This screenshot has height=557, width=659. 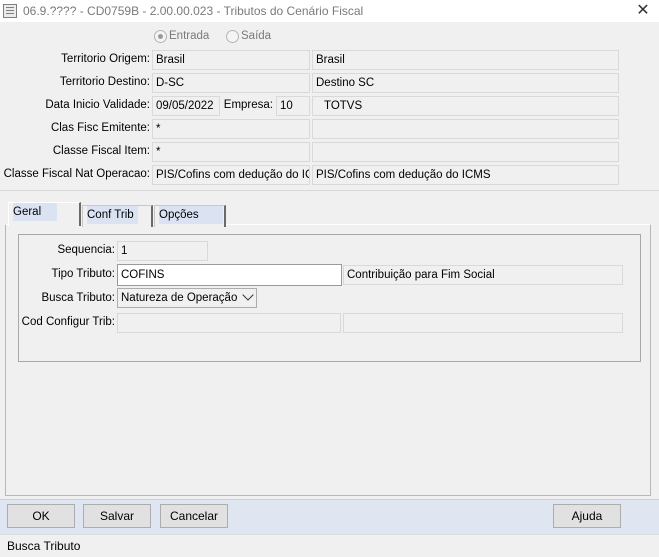 I want to click on radio-entrada-label: Entrada, so click(x=189, y=36).